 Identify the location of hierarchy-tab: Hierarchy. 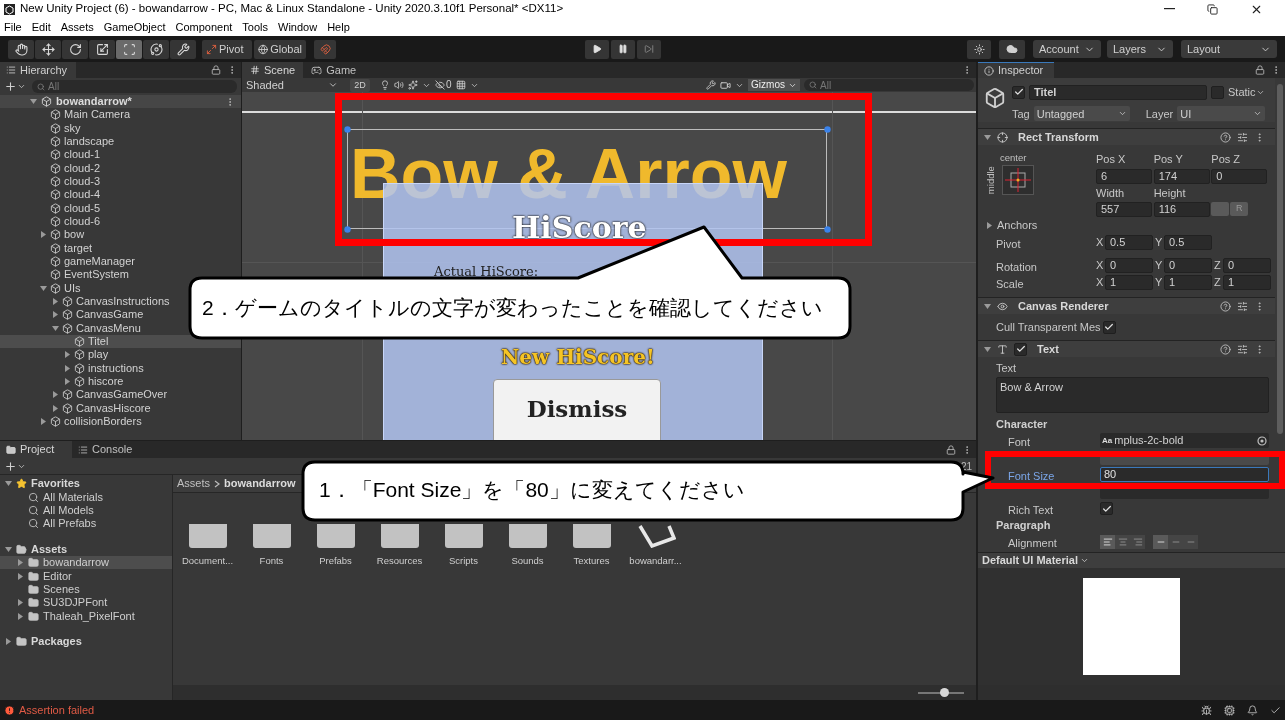
(38, 70).